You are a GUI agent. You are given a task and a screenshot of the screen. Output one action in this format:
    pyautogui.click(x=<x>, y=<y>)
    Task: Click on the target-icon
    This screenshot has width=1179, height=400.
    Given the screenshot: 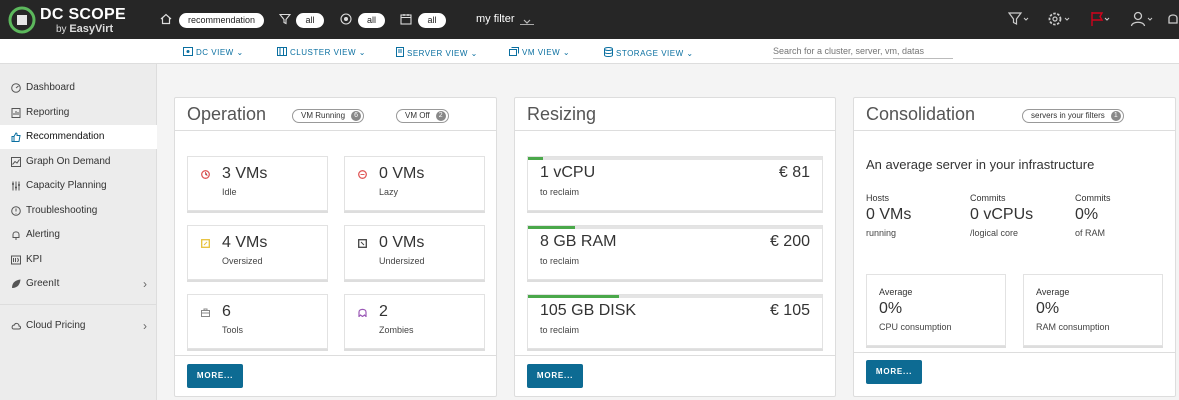 What is the action you would take?
    pyautogui.click(x=346, y=19)
    